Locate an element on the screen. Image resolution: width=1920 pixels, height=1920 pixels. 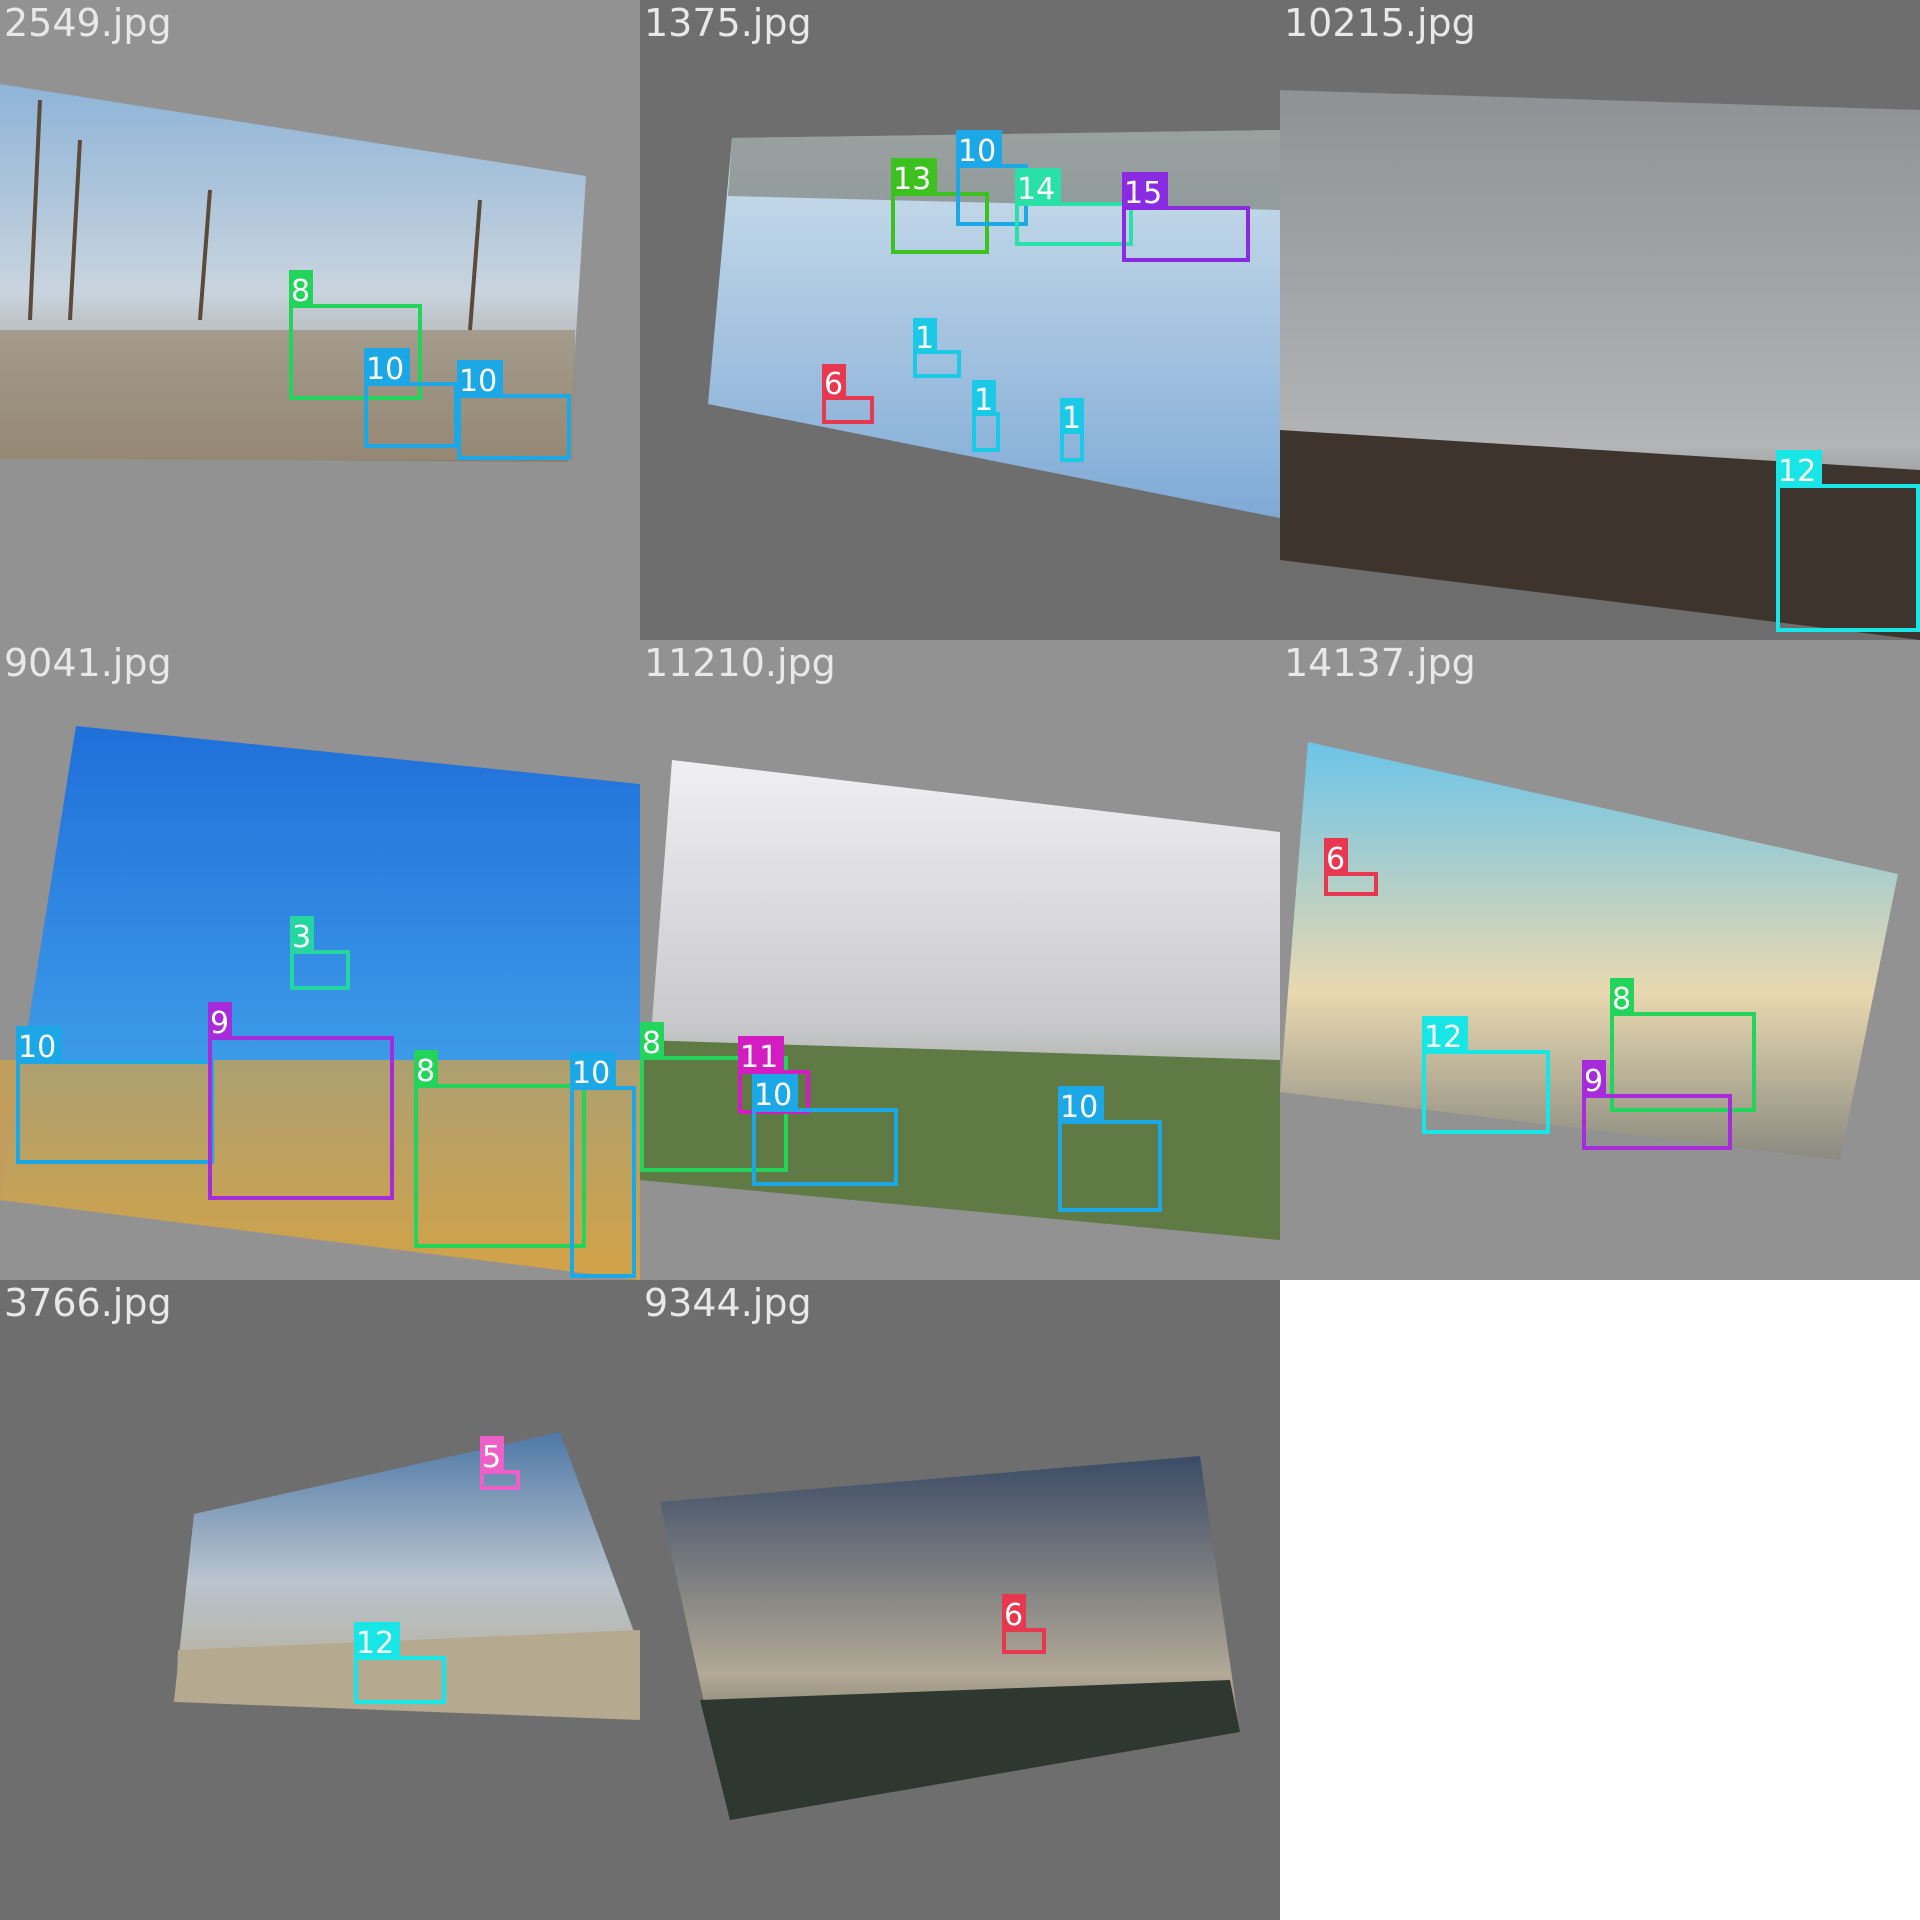
detection-box: 14 is located at coordinates (1074, 207).